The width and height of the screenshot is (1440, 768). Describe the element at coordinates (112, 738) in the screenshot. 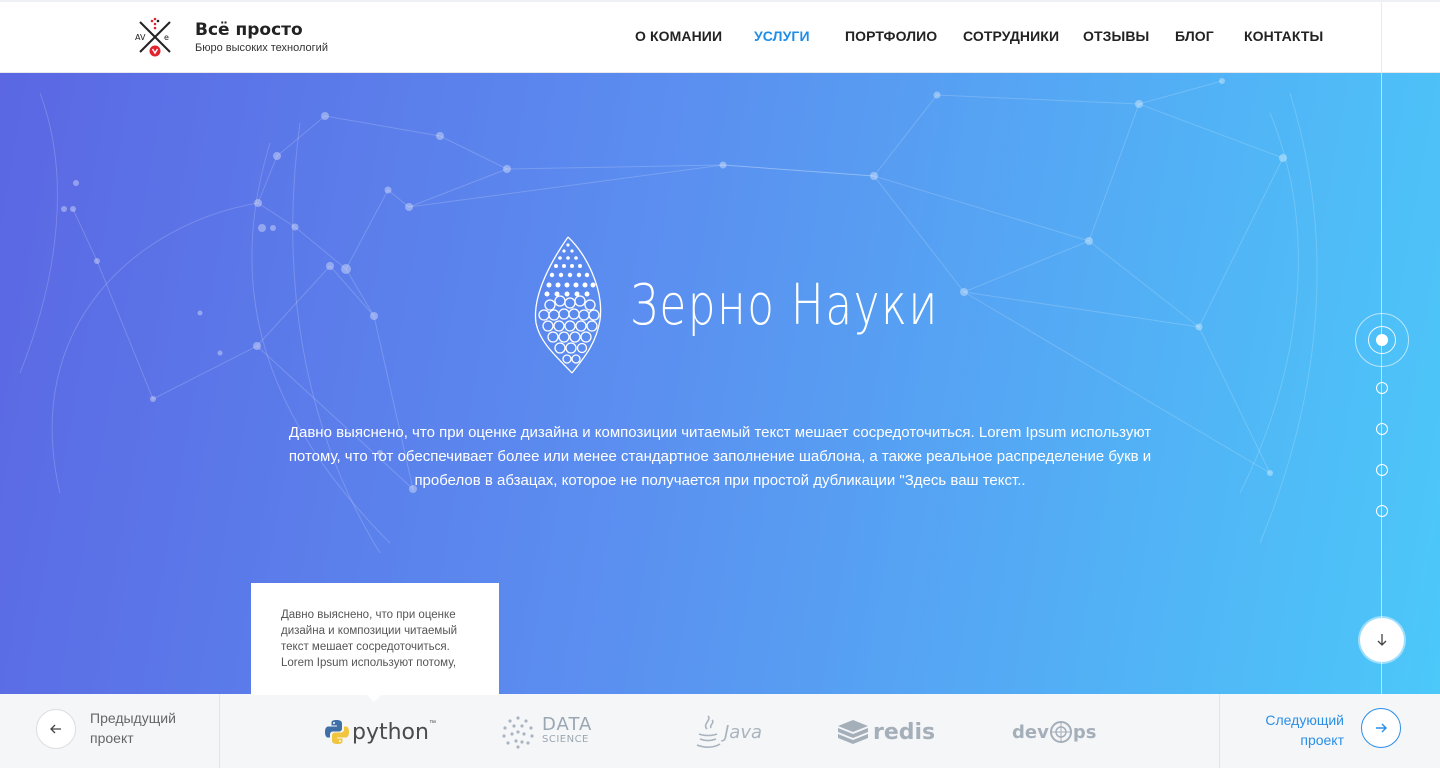

I see `prev-label-line-2: проект` at that location.